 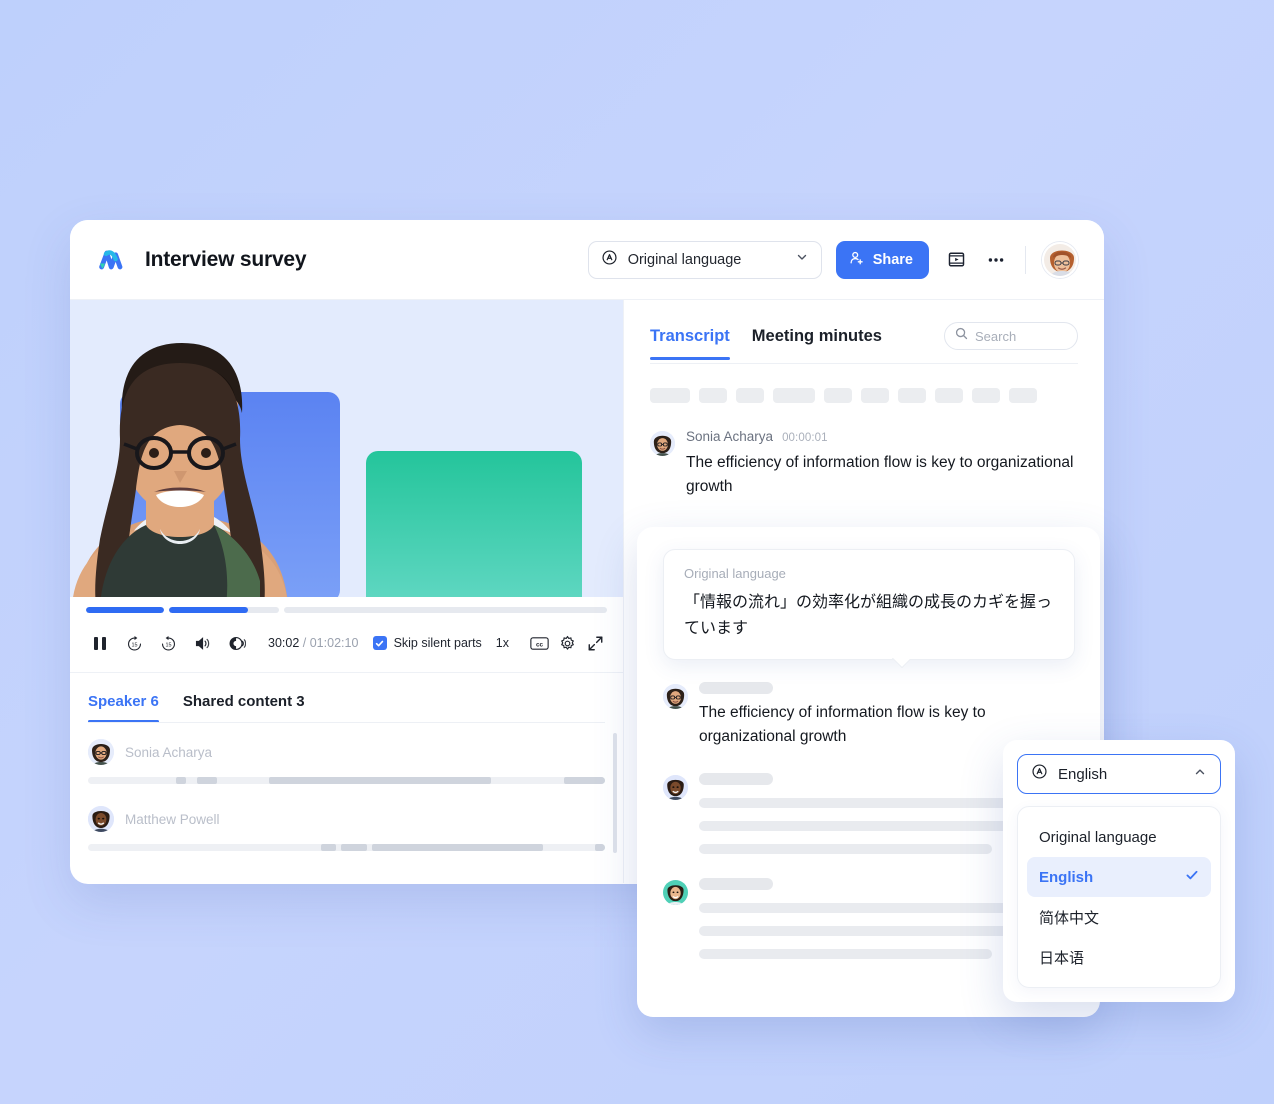 I want to click on search-field, so click(x=1021, y=336).